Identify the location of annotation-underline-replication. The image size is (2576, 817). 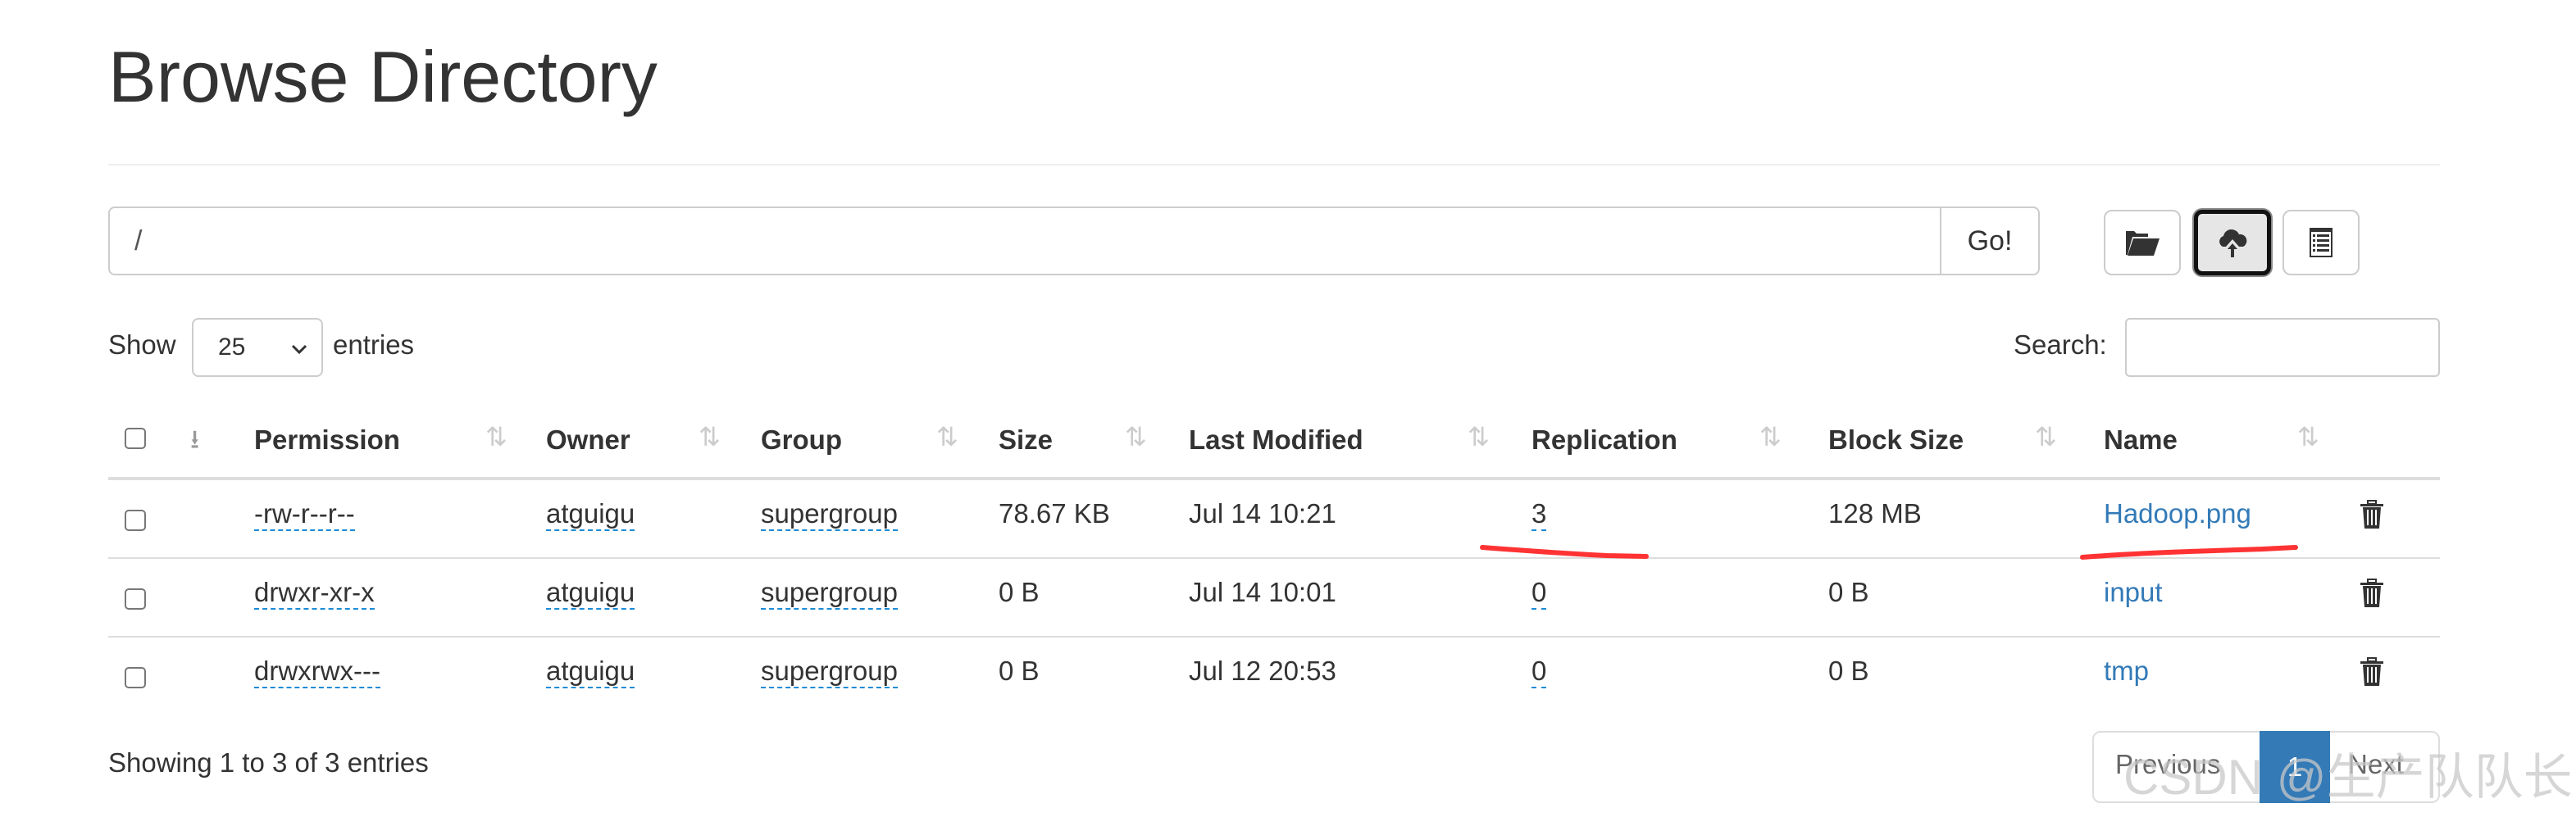
(1565, 552).